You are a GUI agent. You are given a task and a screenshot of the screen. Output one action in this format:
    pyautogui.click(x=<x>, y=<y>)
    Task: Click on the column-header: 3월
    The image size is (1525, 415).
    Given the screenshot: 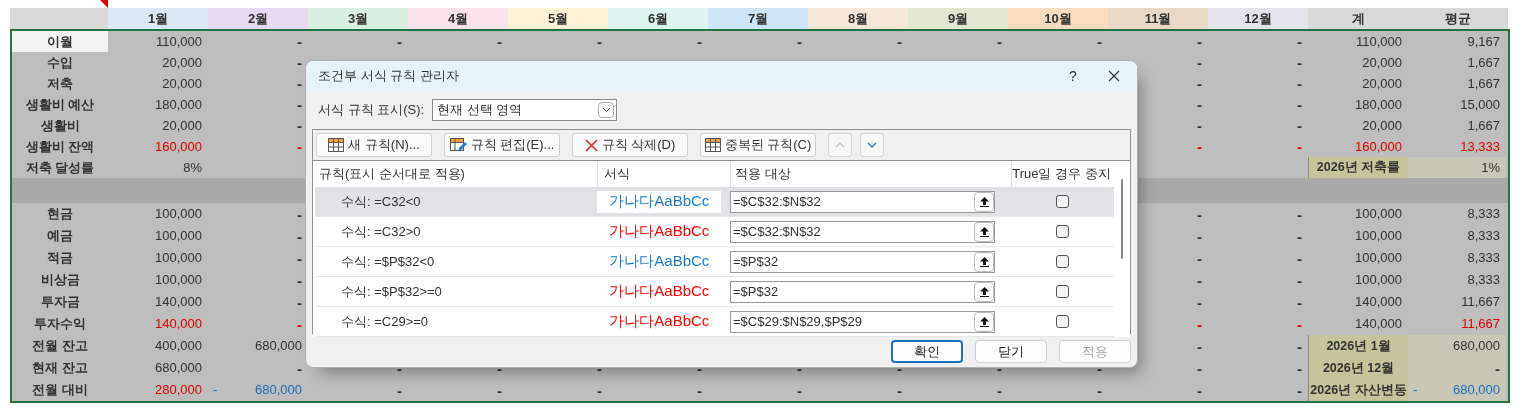 What is the action you would take?
    pyautogui.click(x=358, y=18)
    